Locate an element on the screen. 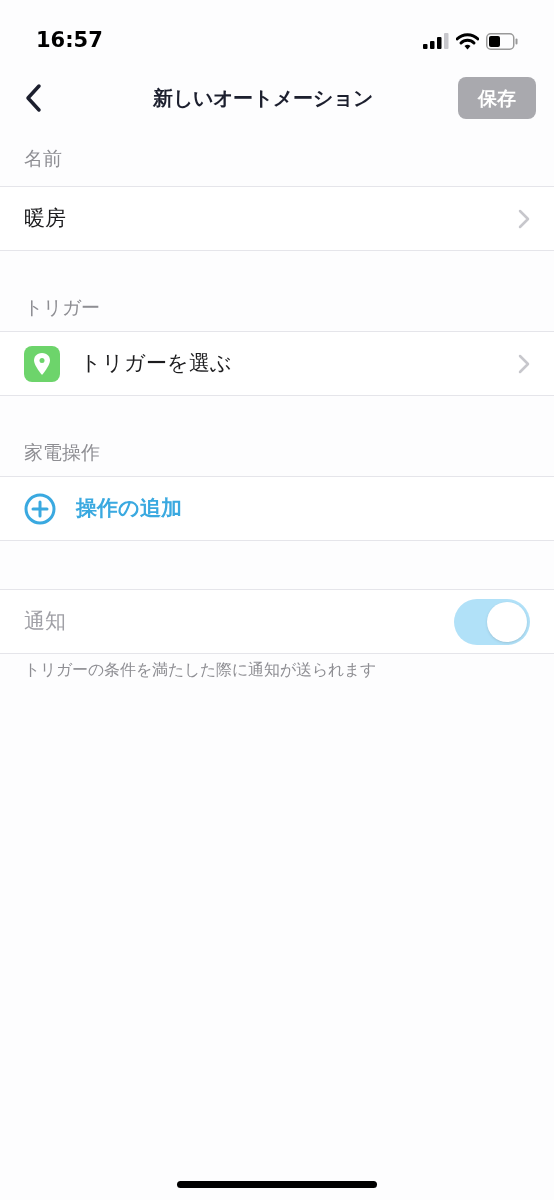  trigger-row: トリガーを選ぶ is located at coordinates (277, 363).